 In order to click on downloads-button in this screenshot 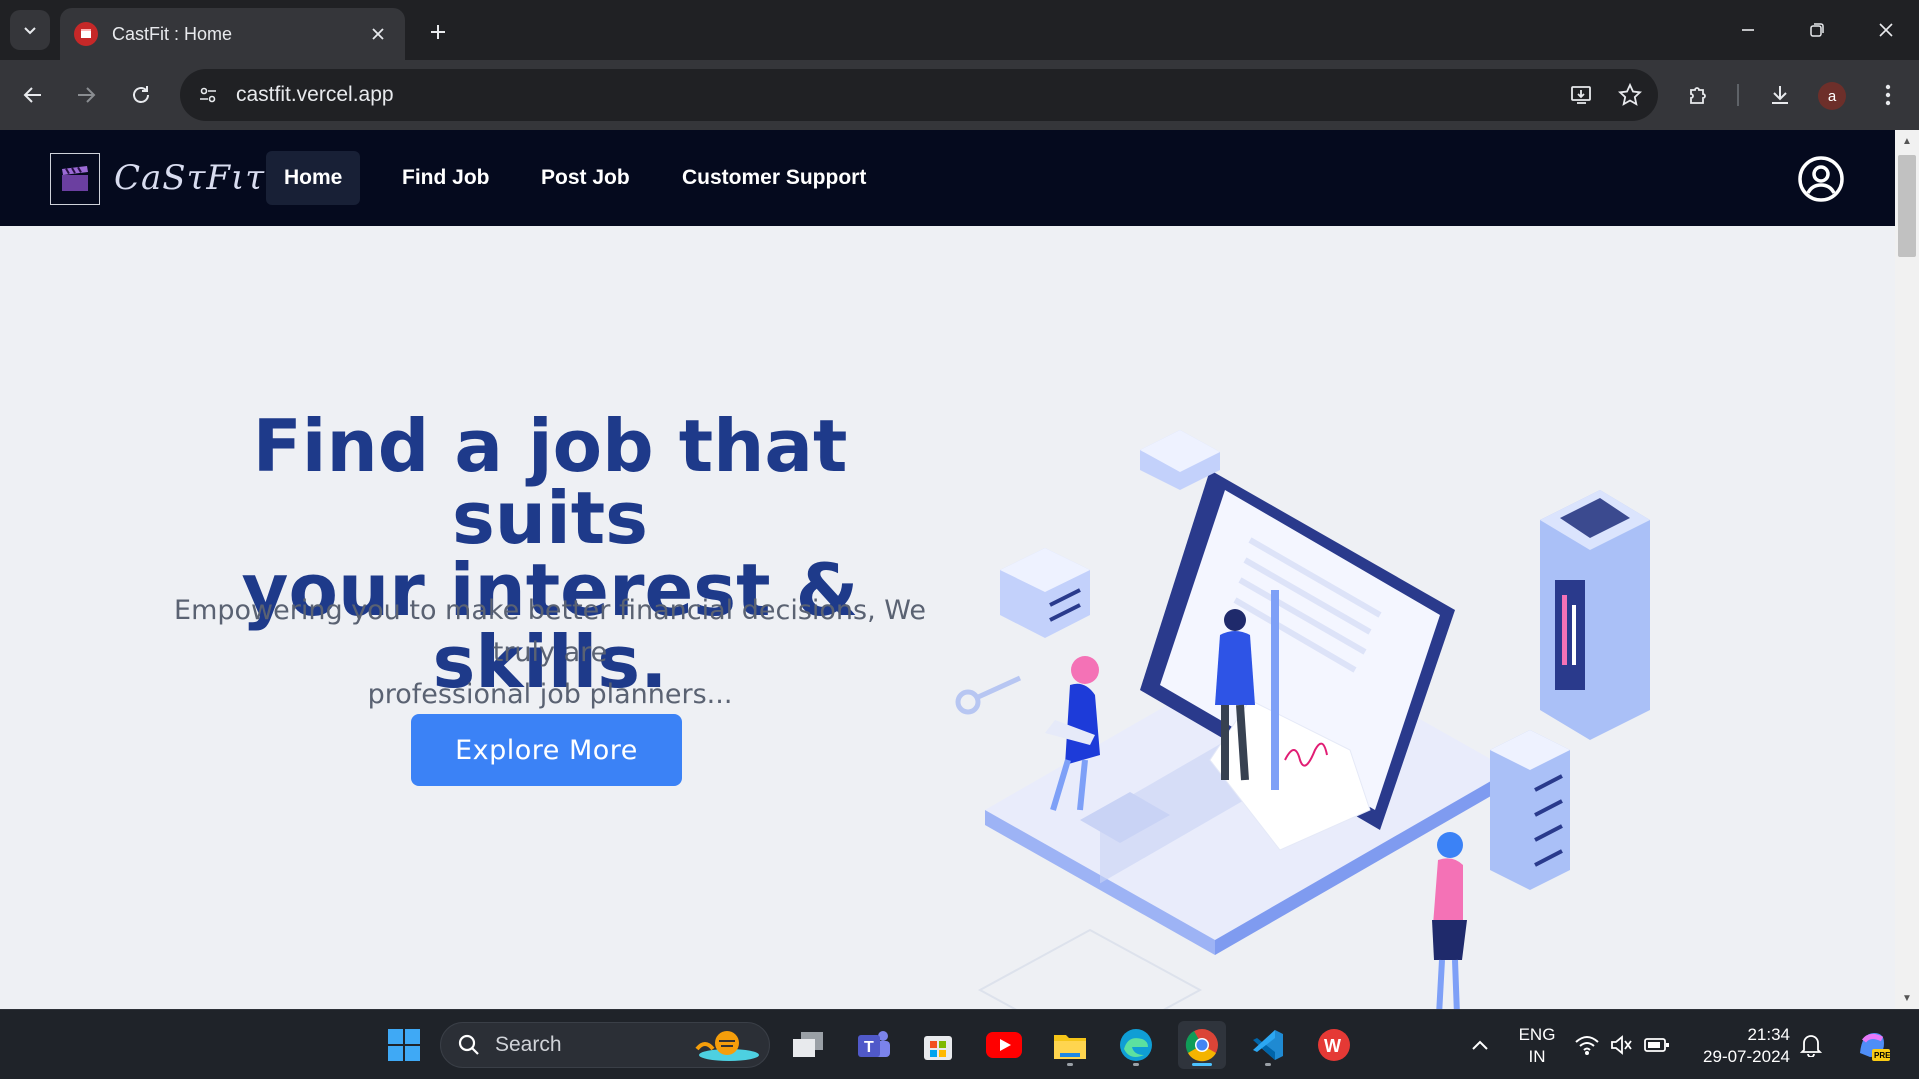, I will do `click(1780, 95)`.